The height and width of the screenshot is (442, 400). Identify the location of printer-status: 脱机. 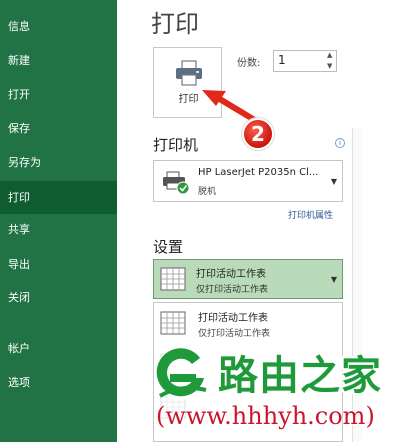
(207, 192).